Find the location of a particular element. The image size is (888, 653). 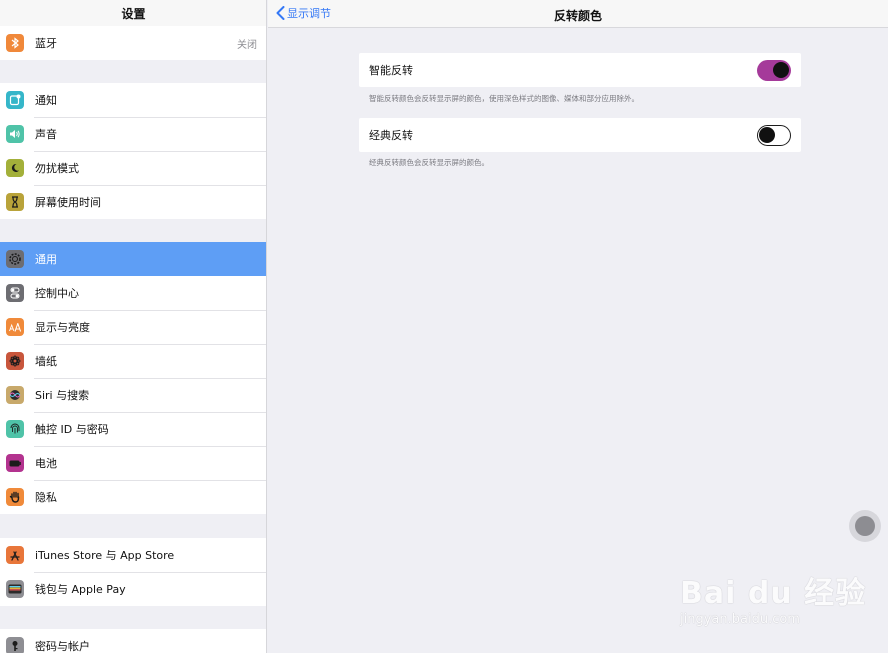

app-store-icon is located at coordinates (15, 555).